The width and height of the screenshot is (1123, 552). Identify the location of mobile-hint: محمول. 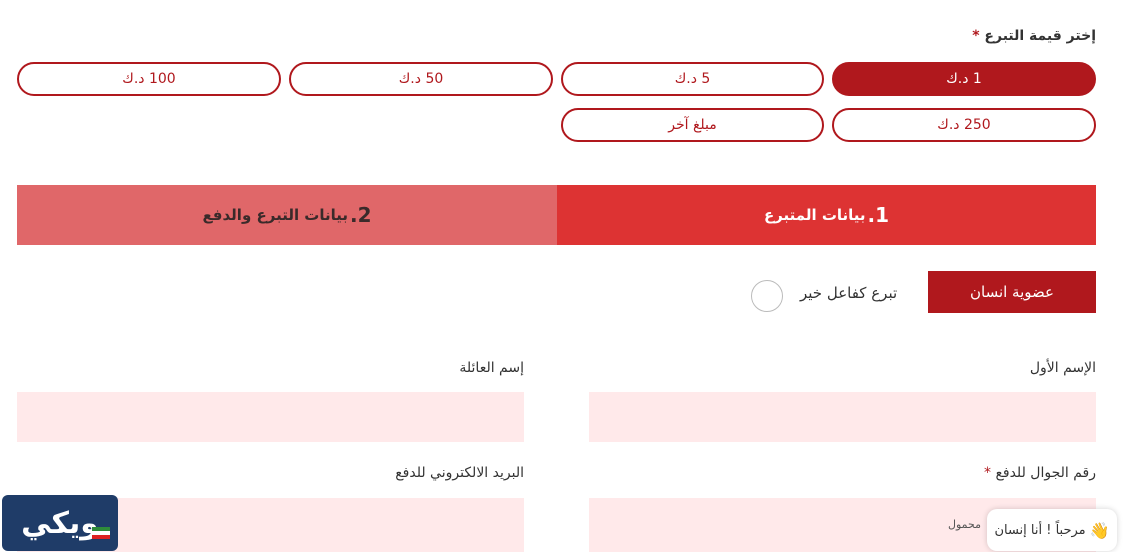
(965, 524).